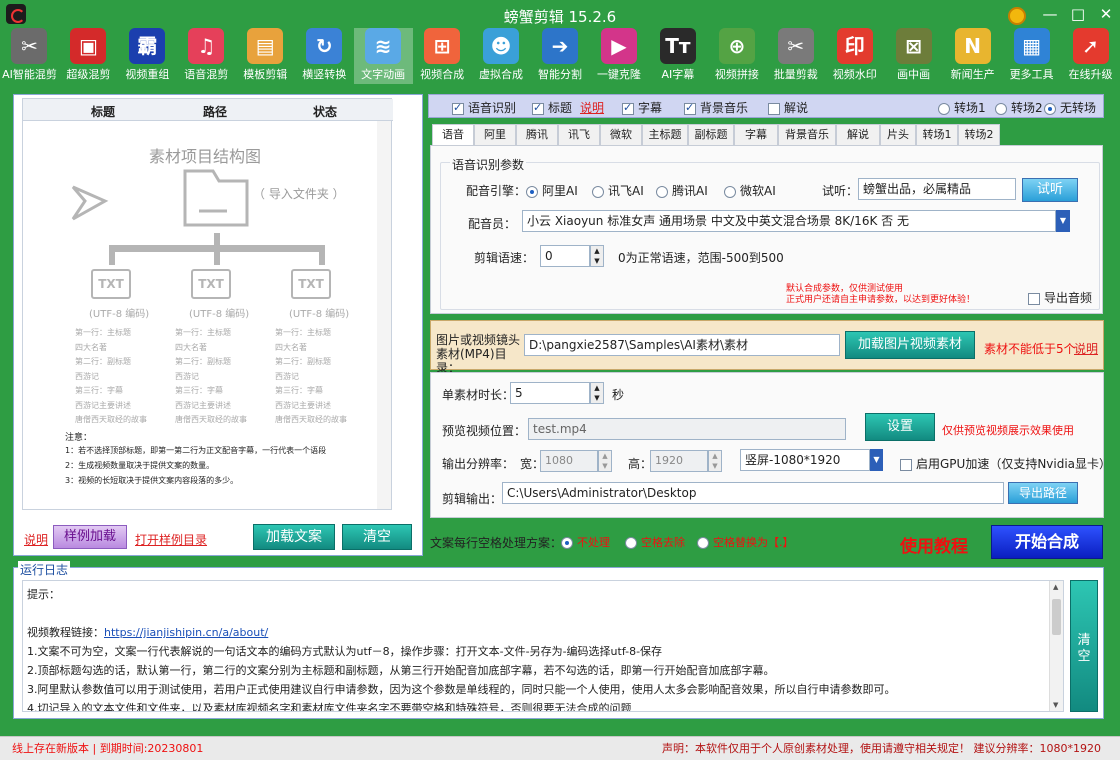 This screenshot has width=1120, height=760. Describe the element at coordinates (1084, 646) in the screenshot. I see `log-clear-button: 清空` at that location.